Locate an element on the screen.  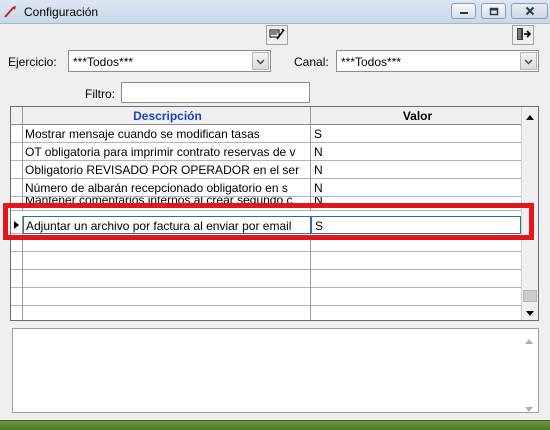
canal-select-value: ***Todos*** is located at coordinates (371, 62).